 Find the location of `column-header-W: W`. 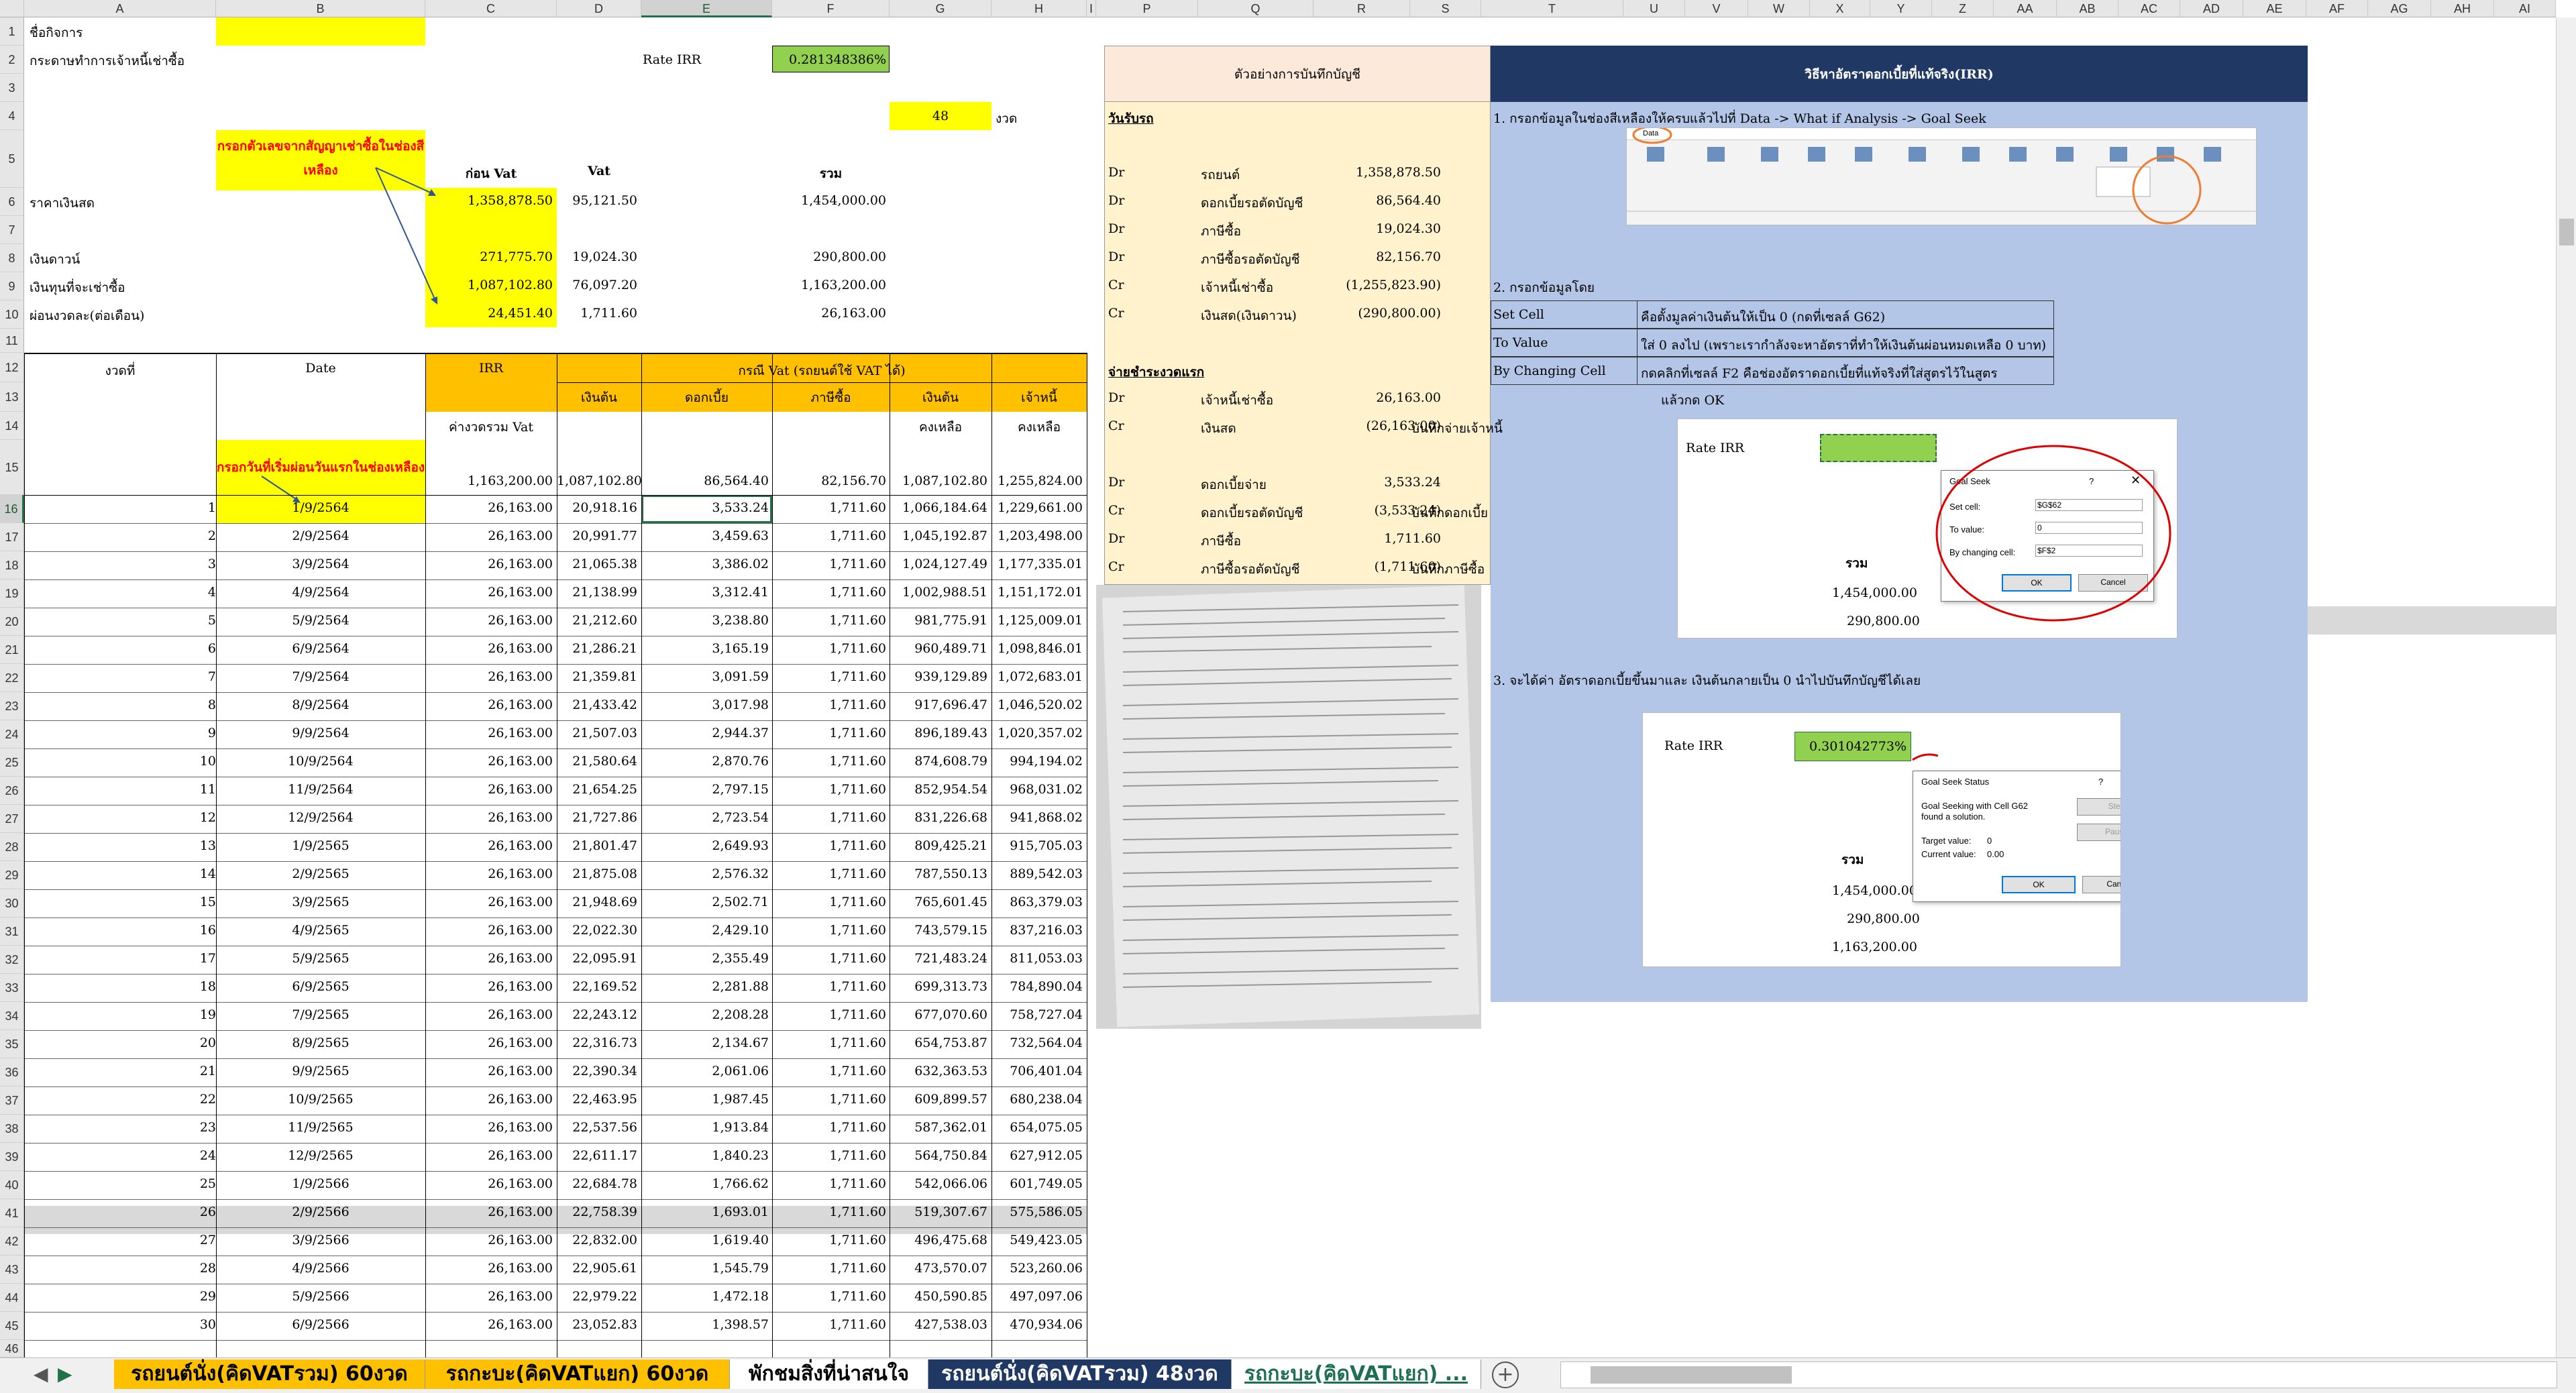

column-header-W: W is located at coordinates (1779, 8).